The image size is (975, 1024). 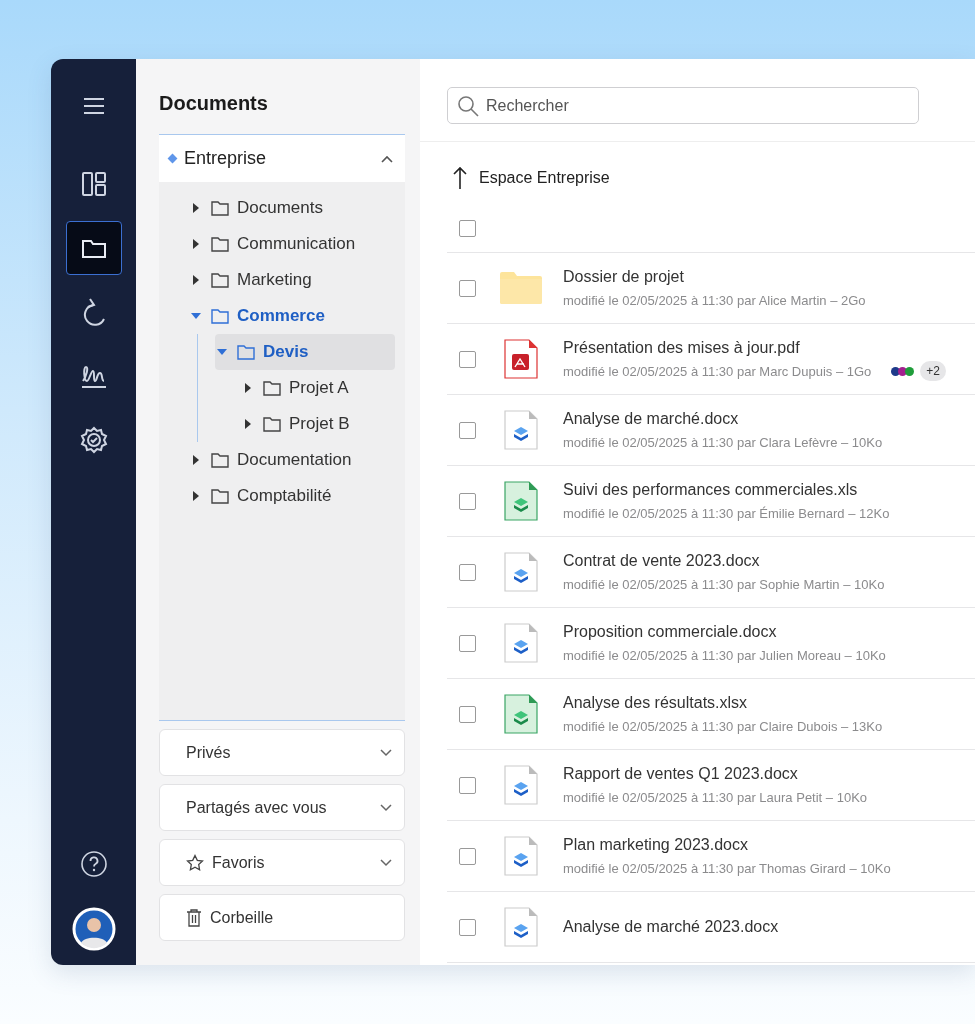 What do you see at coordinates (195, 862) in the screenshot?
I see `star-icon` at bounding box center [195, 862].